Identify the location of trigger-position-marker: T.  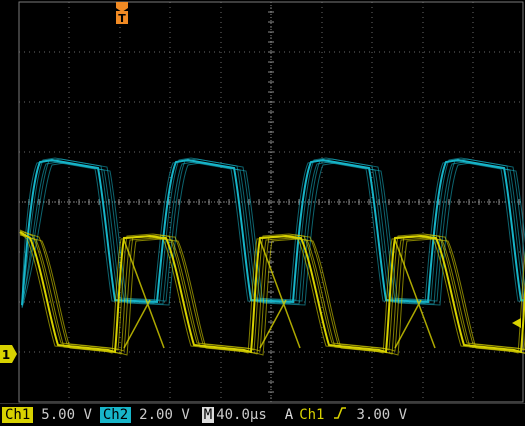
(122, 13).